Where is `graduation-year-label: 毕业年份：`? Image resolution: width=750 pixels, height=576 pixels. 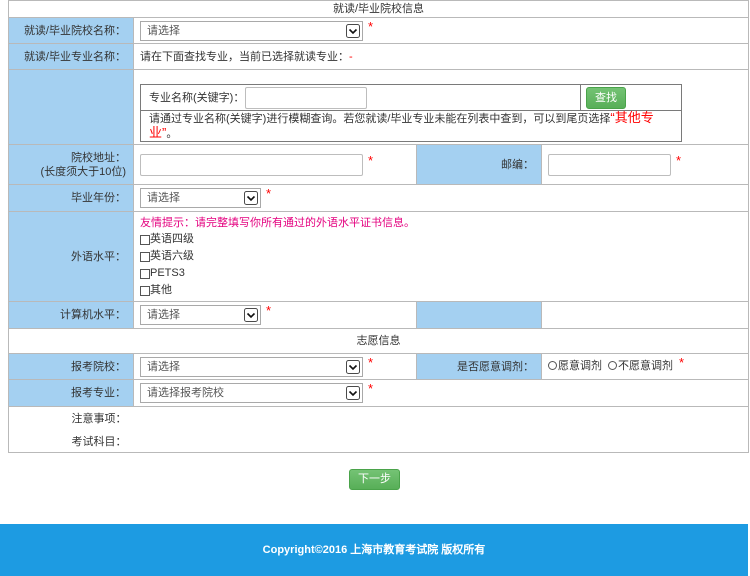
graduation-year-label: 毕业年份： is located at coordinates (71, 198).